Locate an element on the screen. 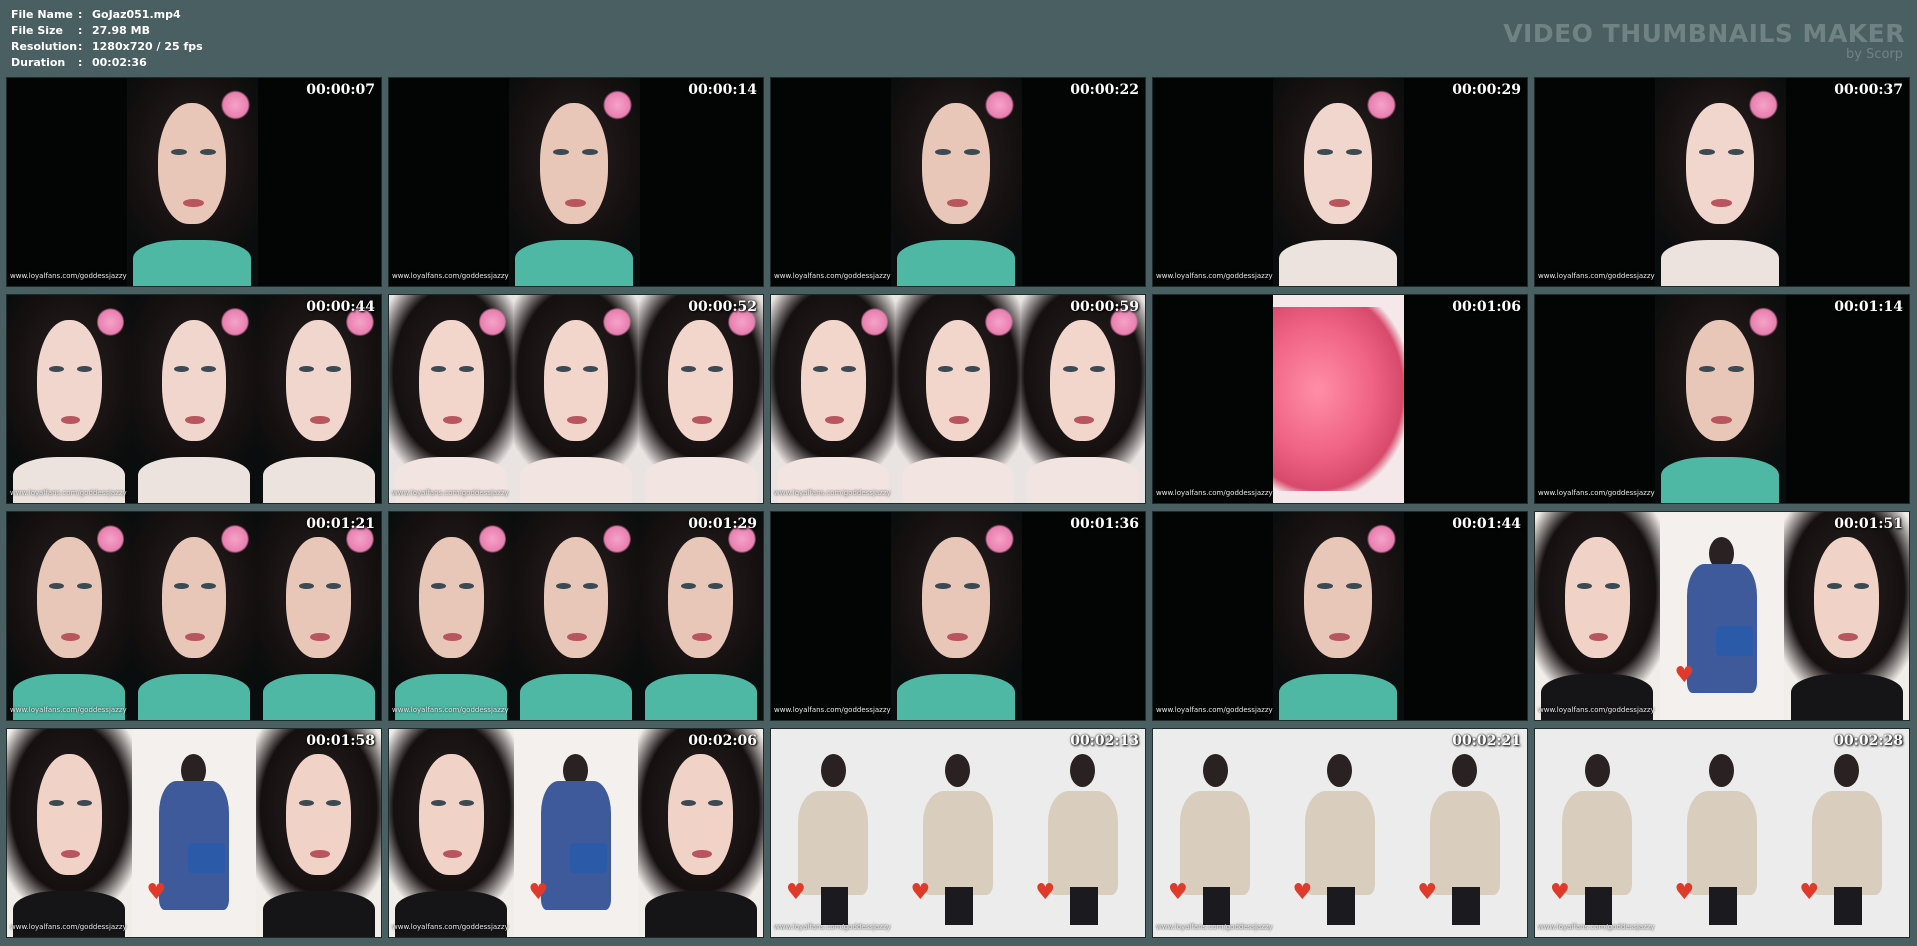  file-size-label: File Size is located at coordinates (37, 30).